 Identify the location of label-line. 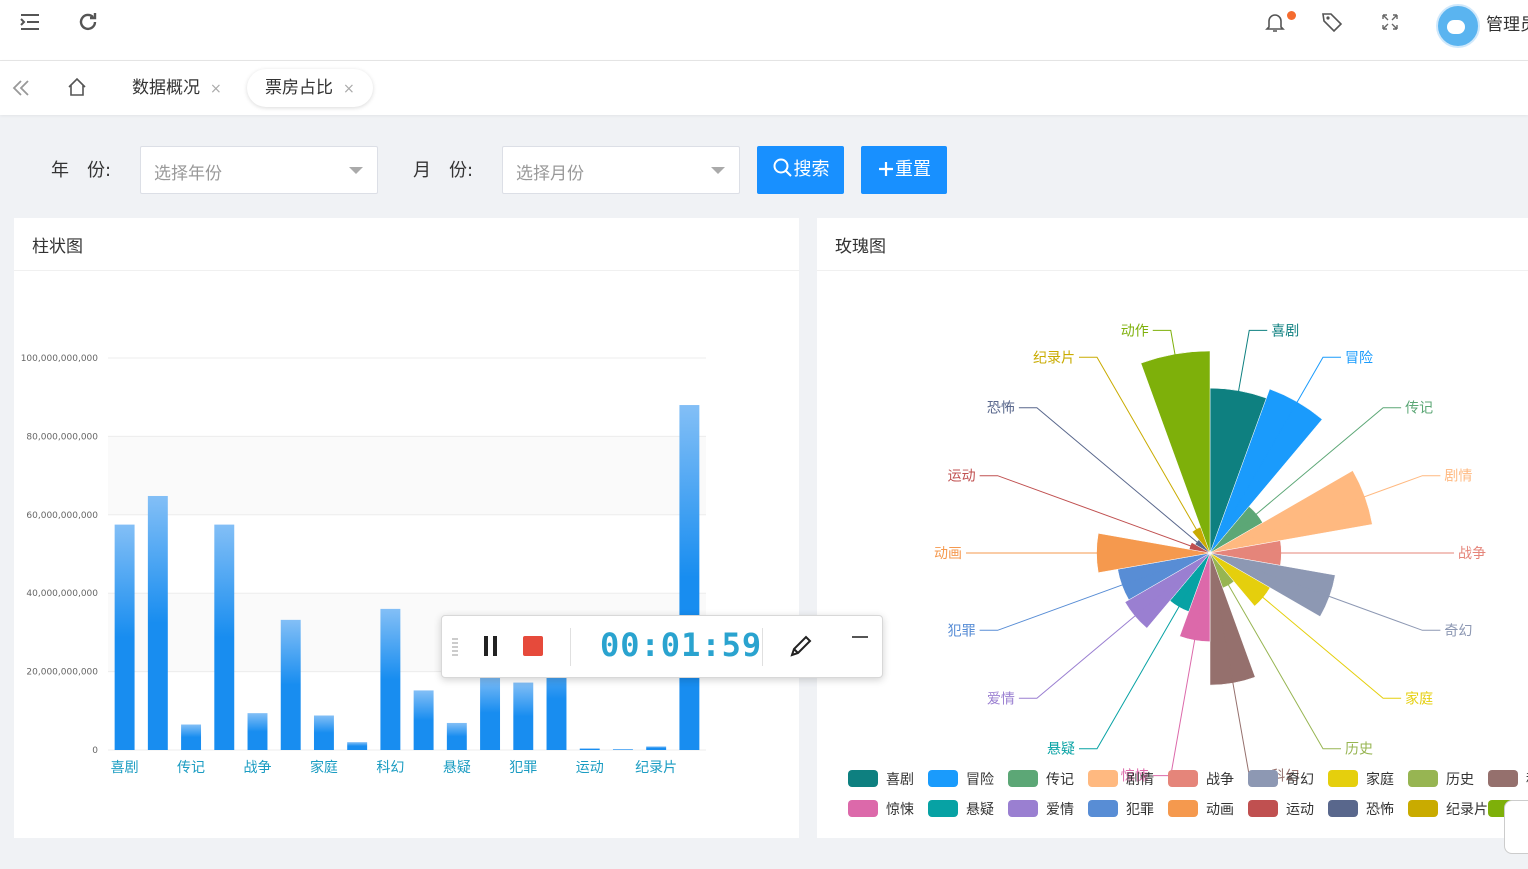
(1089, 512).